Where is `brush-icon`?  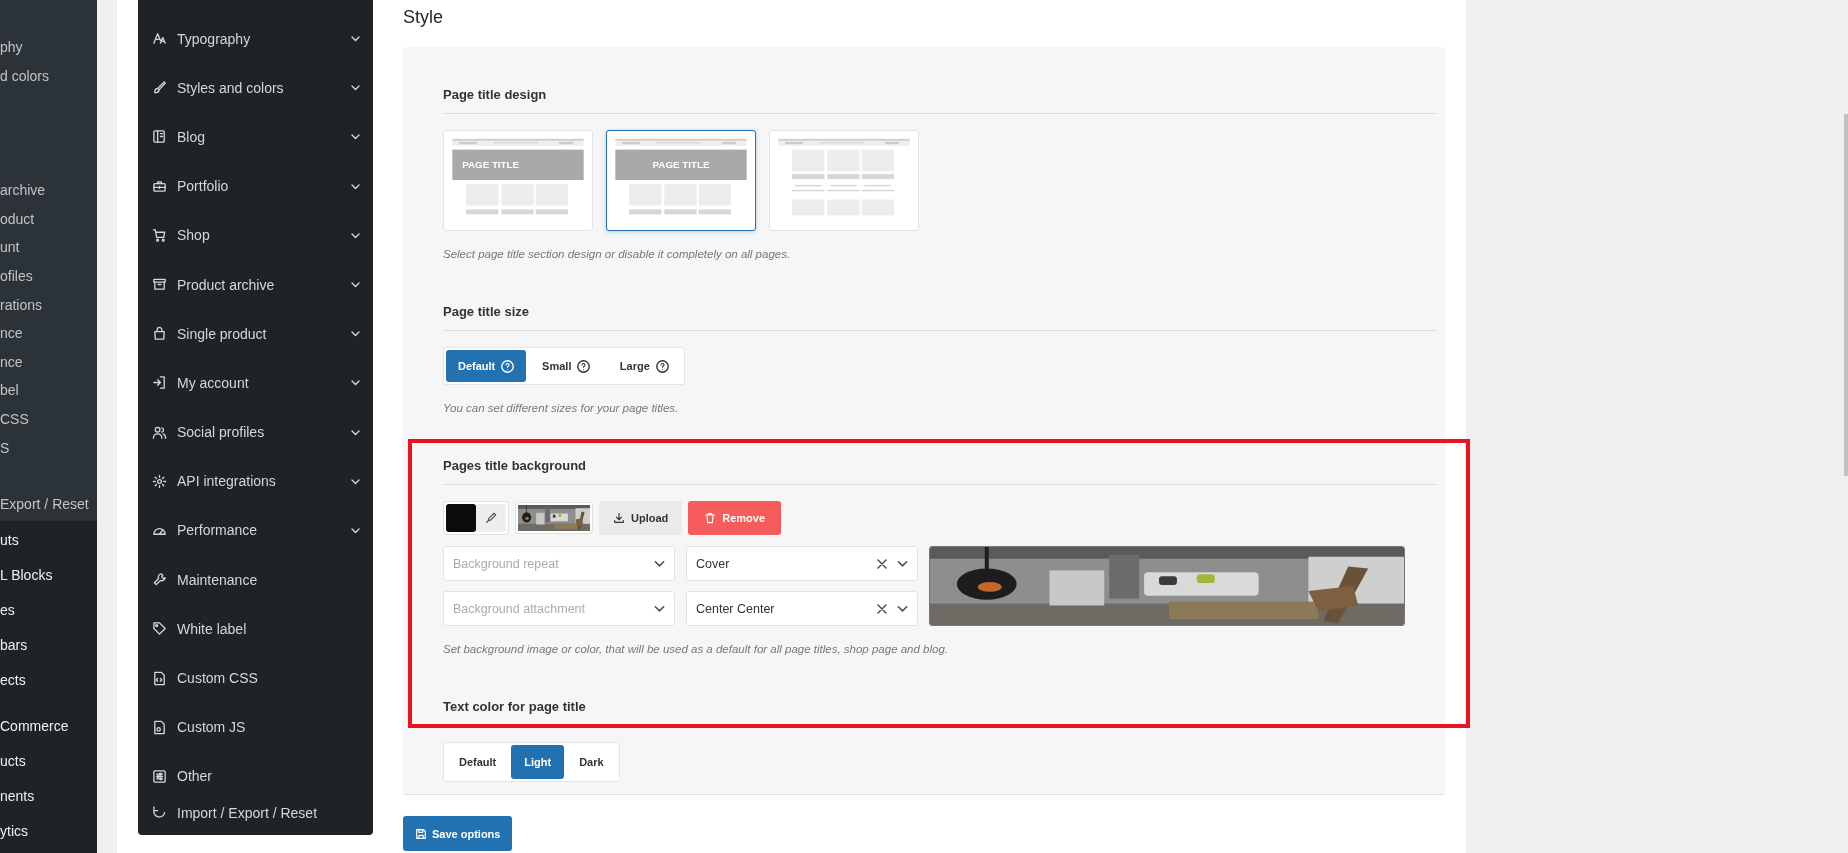
brush-icon is located at coordinates (159, 88).